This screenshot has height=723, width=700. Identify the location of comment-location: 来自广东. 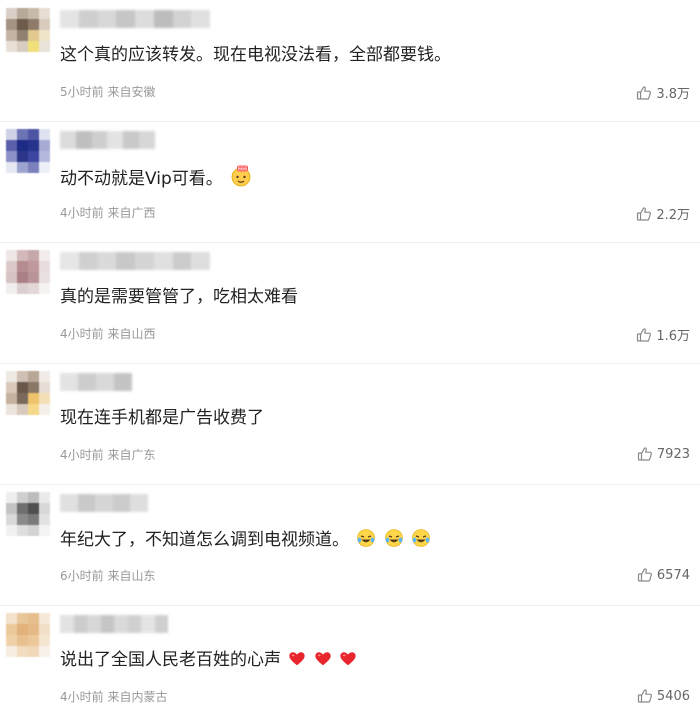
(131, 455).